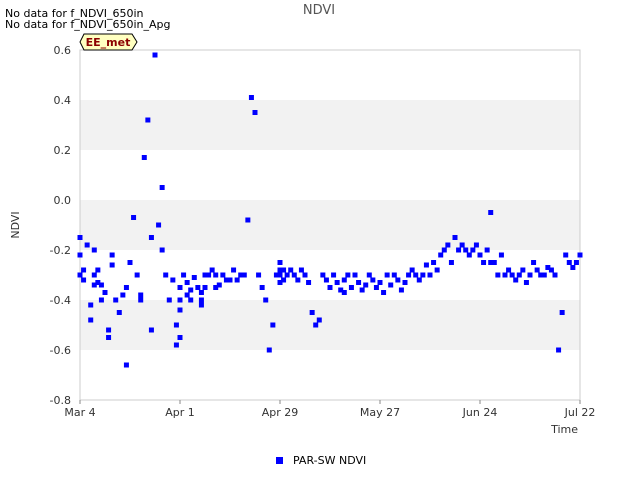 The width and height of the screenshot is (640, 480). I want to click on legend: PAR-SW NDVI, so click(321, 460).